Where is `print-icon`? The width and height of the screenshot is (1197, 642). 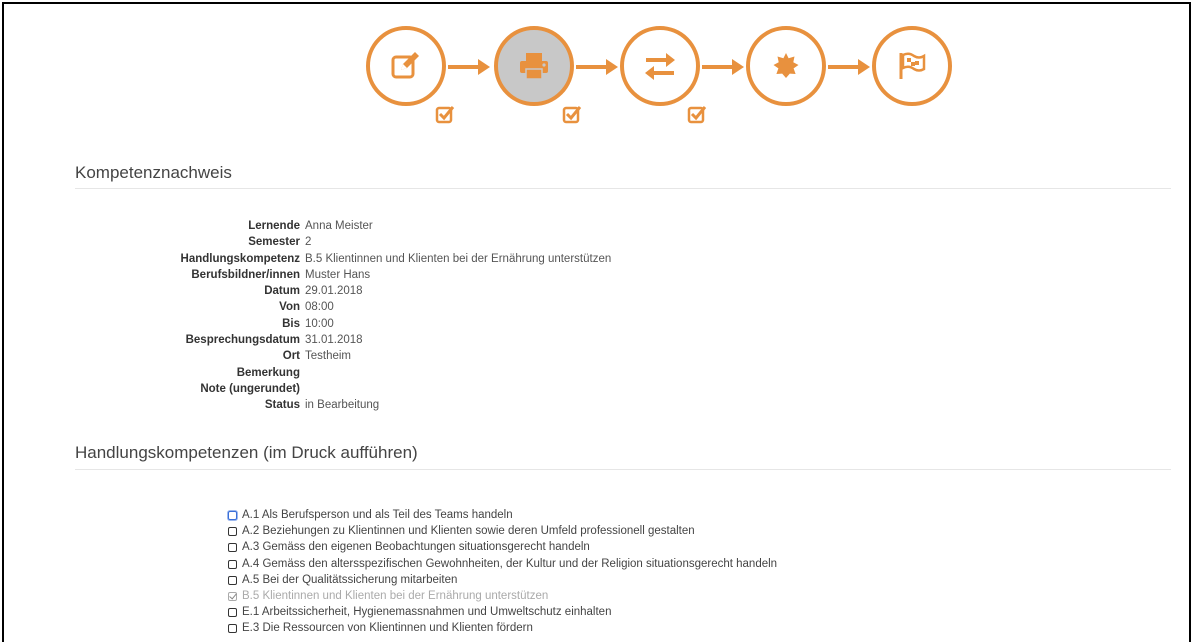 print-icon is located at coordinates (534, 66).